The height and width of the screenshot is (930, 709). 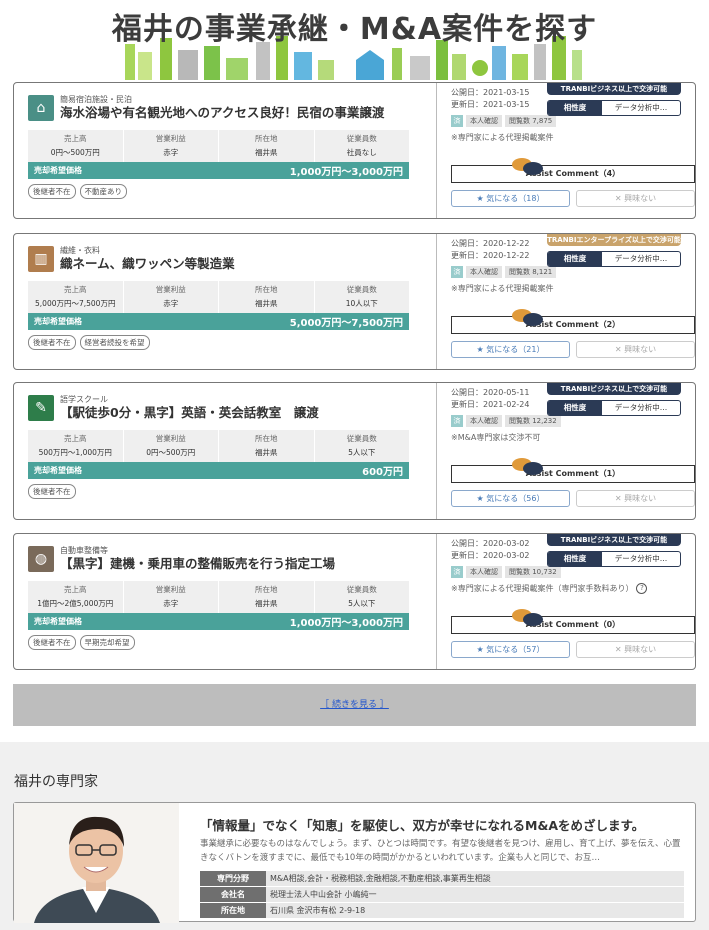 I want to click on tag: 早期売却希望, so click(x=107, y=642).